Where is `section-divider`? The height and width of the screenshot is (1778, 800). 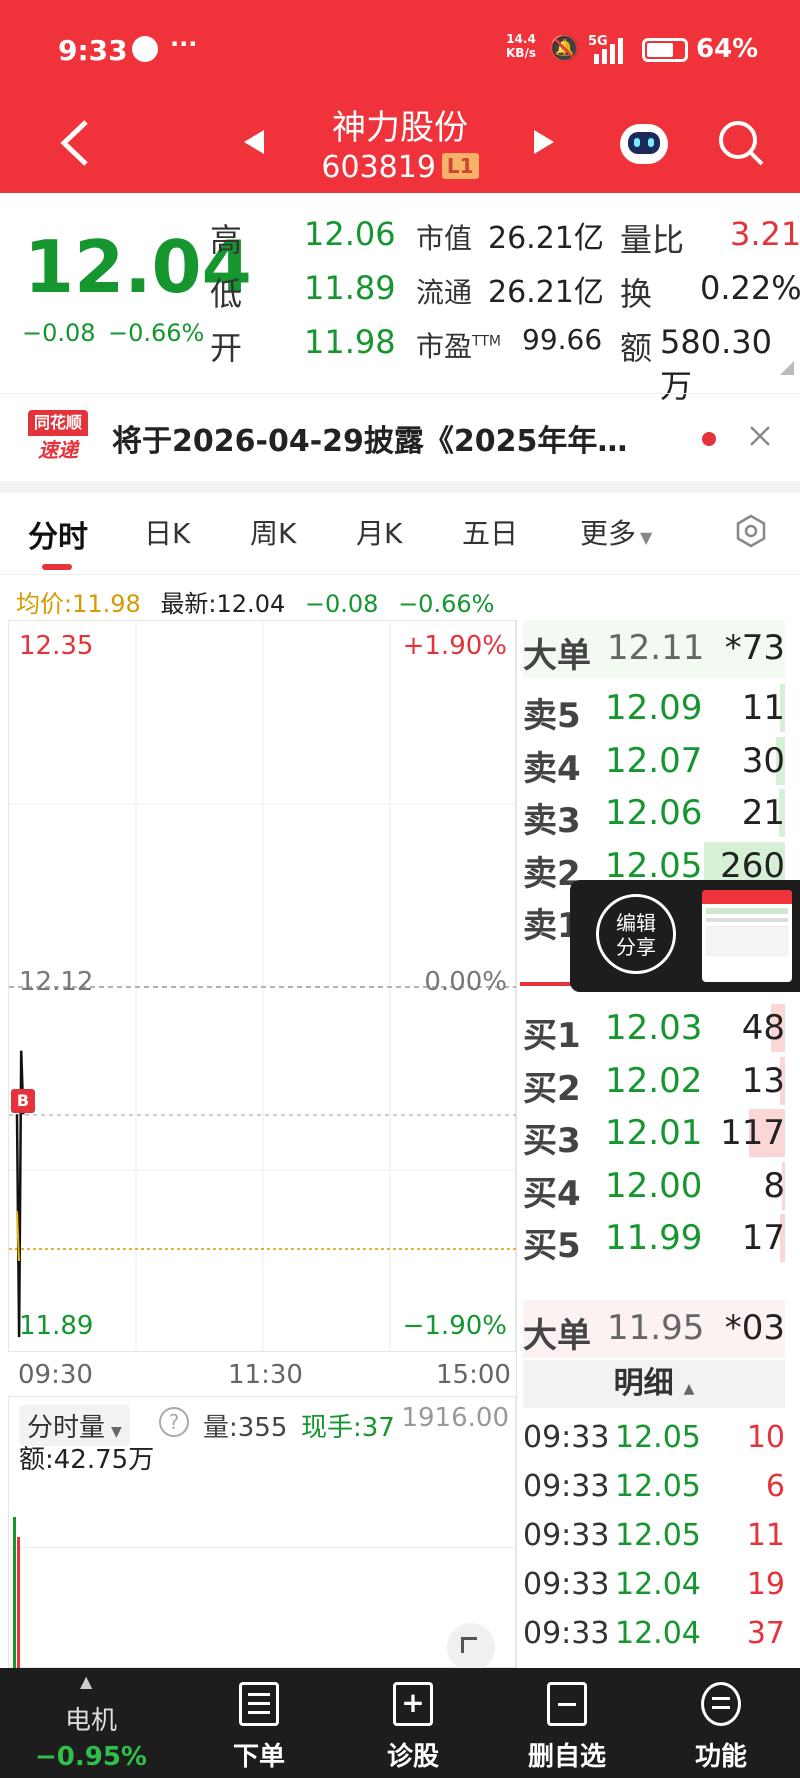
section-divider is located at coordinates (400, 487).